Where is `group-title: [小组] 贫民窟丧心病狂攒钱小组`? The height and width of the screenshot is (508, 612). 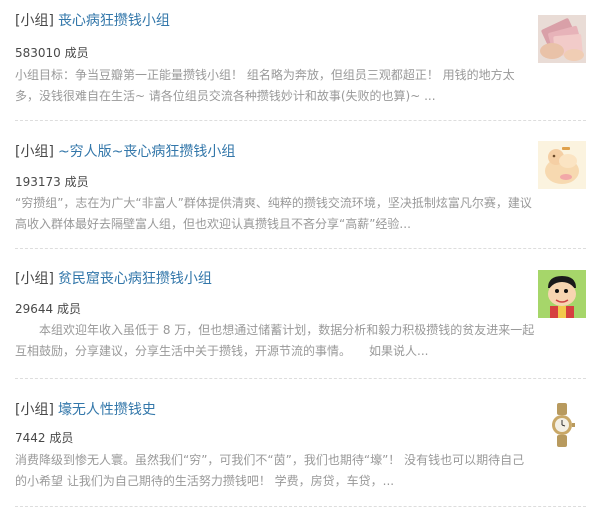
group-title: [小组] 贫民窟丧心病狂攒钱小组 is located at coordinates (113, 279).